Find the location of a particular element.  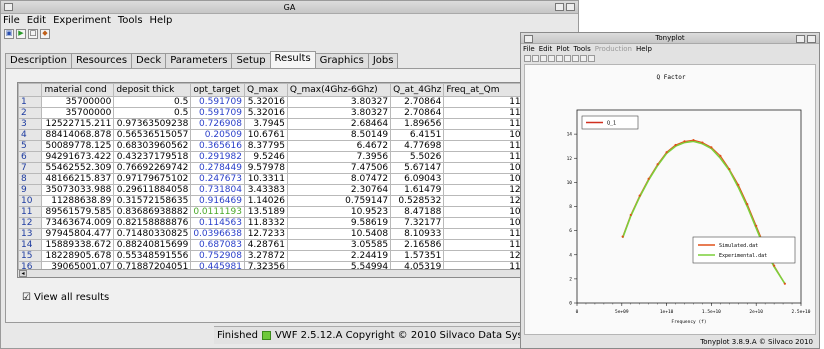

tp-menu-file: File is located at coordinates (529, 49).